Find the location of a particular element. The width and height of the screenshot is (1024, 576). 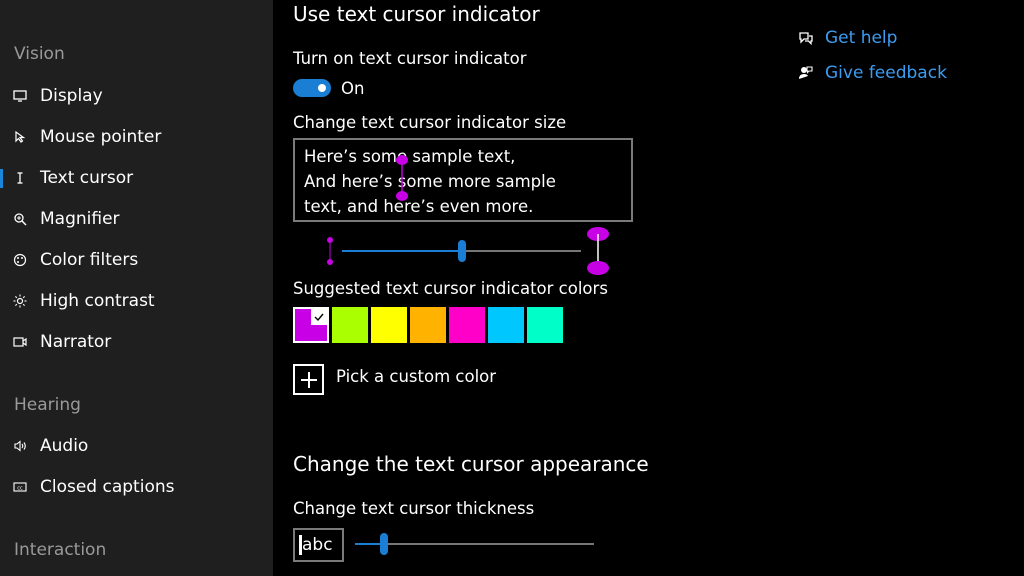

text-cursor-icon is located at coordinates (20, 178).